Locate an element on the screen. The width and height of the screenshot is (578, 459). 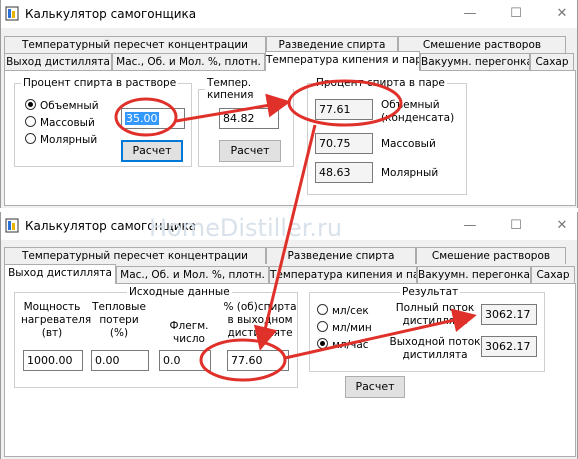
alcohol-percent-input: 35.00 is located at coordinates (153, 118).